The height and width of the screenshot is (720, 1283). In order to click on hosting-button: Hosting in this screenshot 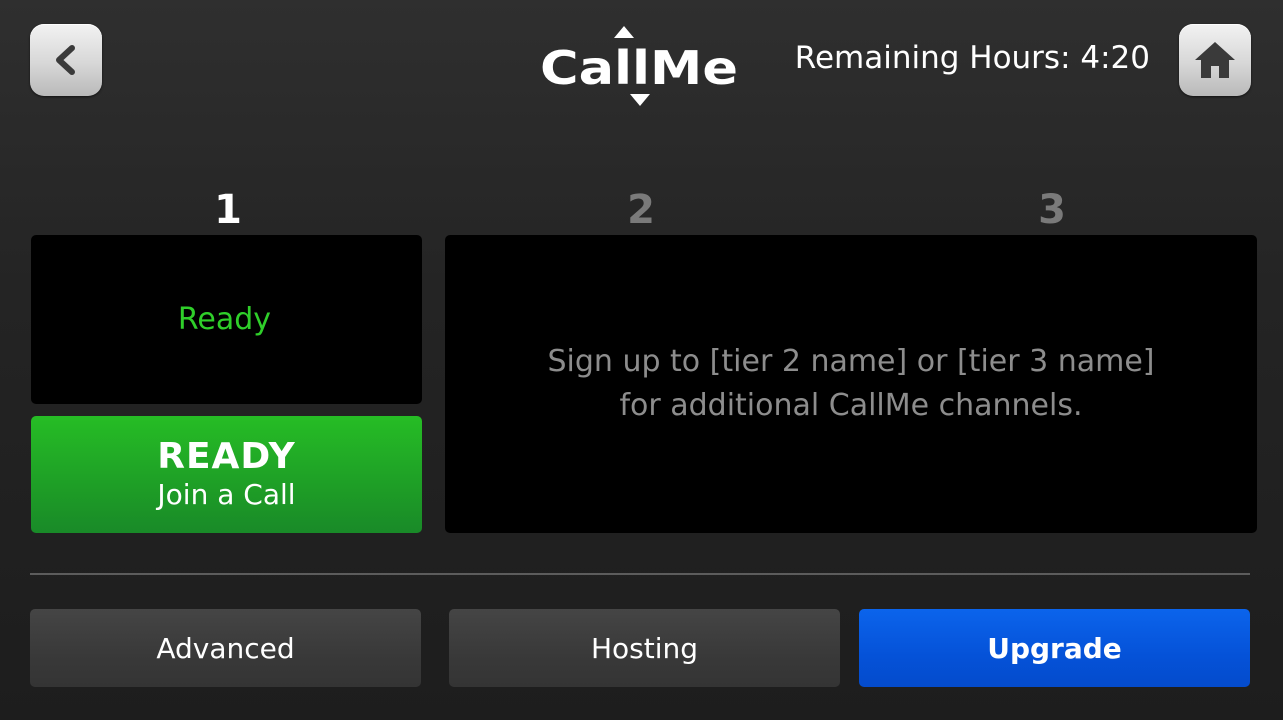, I will do `click(644, 648)`.